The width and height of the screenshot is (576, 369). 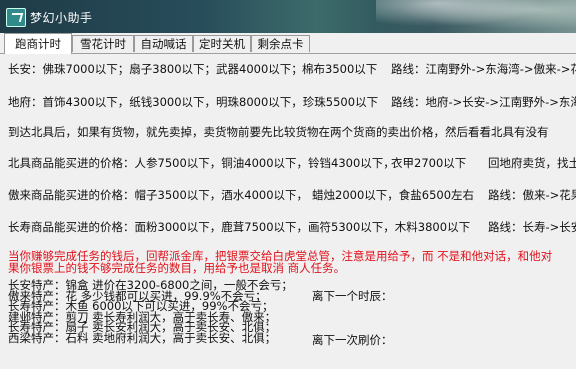 I want to click on aolai-extra: 蜡烛2000以下，食盐6500左右, so click(x=393, y=195).